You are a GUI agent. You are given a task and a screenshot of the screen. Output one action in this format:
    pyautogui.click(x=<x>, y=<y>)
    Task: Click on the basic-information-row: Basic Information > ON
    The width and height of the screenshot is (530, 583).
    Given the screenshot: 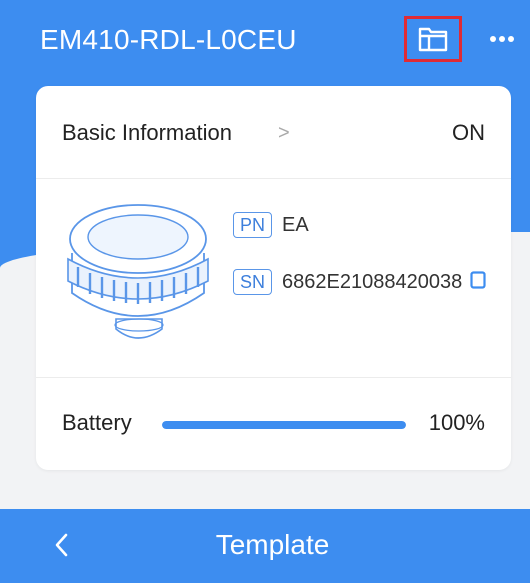 What is the action you would take?
    pyautogui.click(x=273, y=132)
    